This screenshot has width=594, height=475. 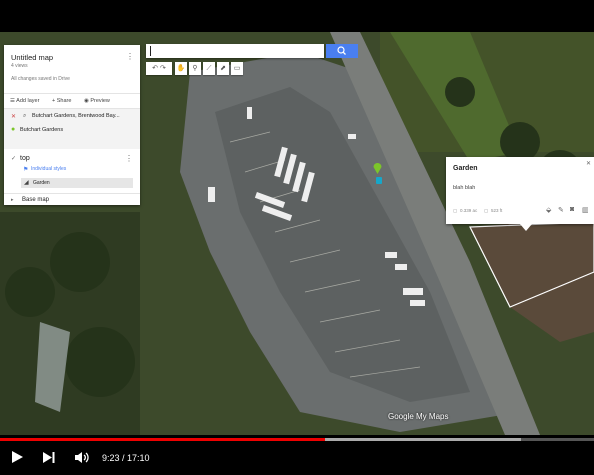 What do you see at coordinates (455, 210) in the screenshot?
I see `area-icon: ▢` at bounding box center [455, 210].